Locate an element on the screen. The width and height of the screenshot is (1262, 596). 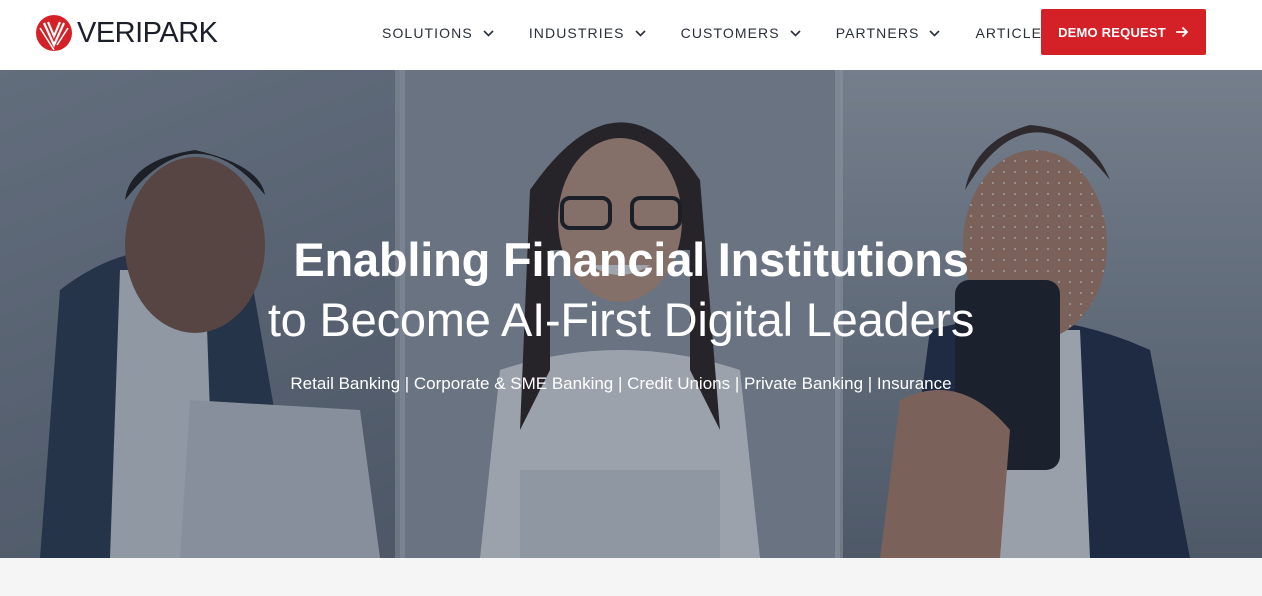
veripark-logo: VERIPARK is located at coordinates (126, 33).